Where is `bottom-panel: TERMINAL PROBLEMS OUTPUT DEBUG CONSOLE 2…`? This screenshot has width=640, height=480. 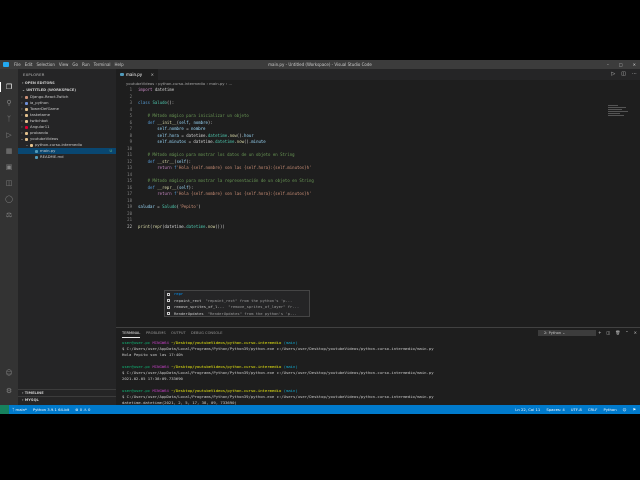 bottom-panel: TERMINAL PROBLEMS OUTPUT DEBUG CONSOLE 2… is located at coordinates (378, 369).